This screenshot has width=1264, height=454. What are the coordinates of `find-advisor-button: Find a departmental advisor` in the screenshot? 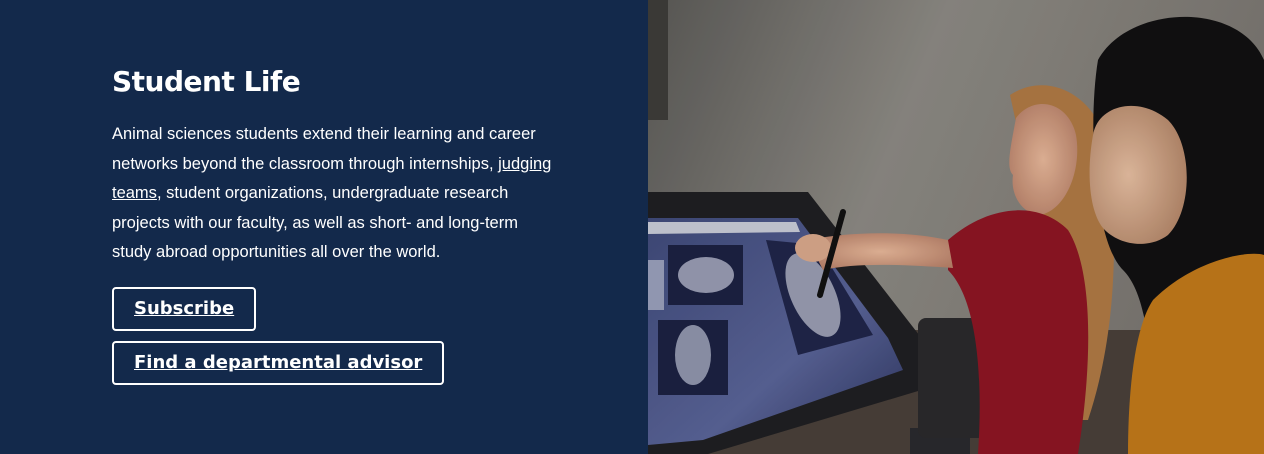 It's located at (278, 363).